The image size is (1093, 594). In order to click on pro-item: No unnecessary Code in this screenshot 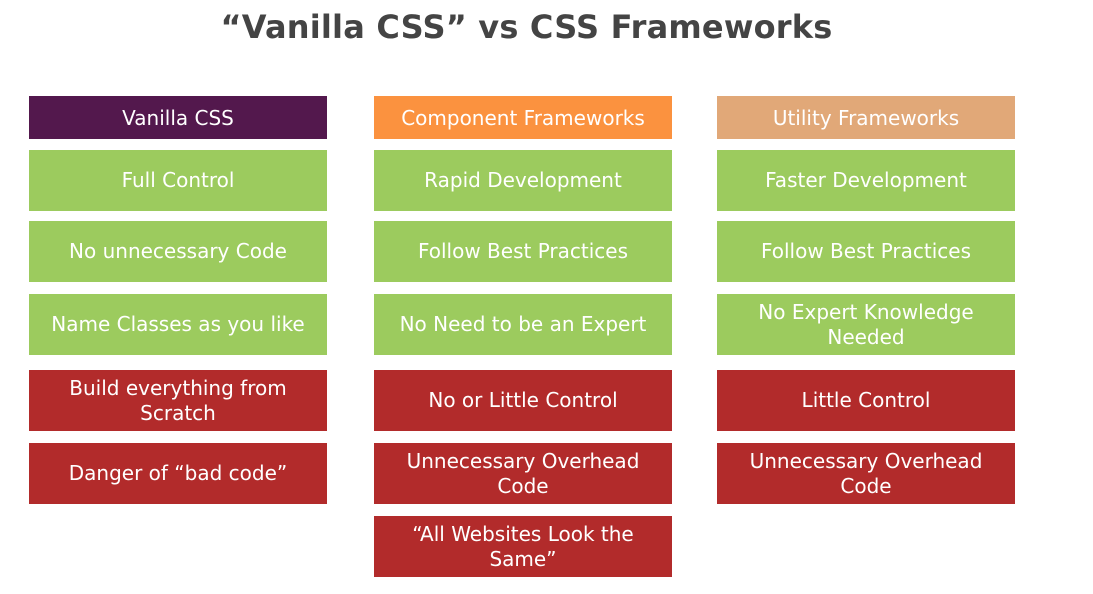, I will do `click(178, 251)`.